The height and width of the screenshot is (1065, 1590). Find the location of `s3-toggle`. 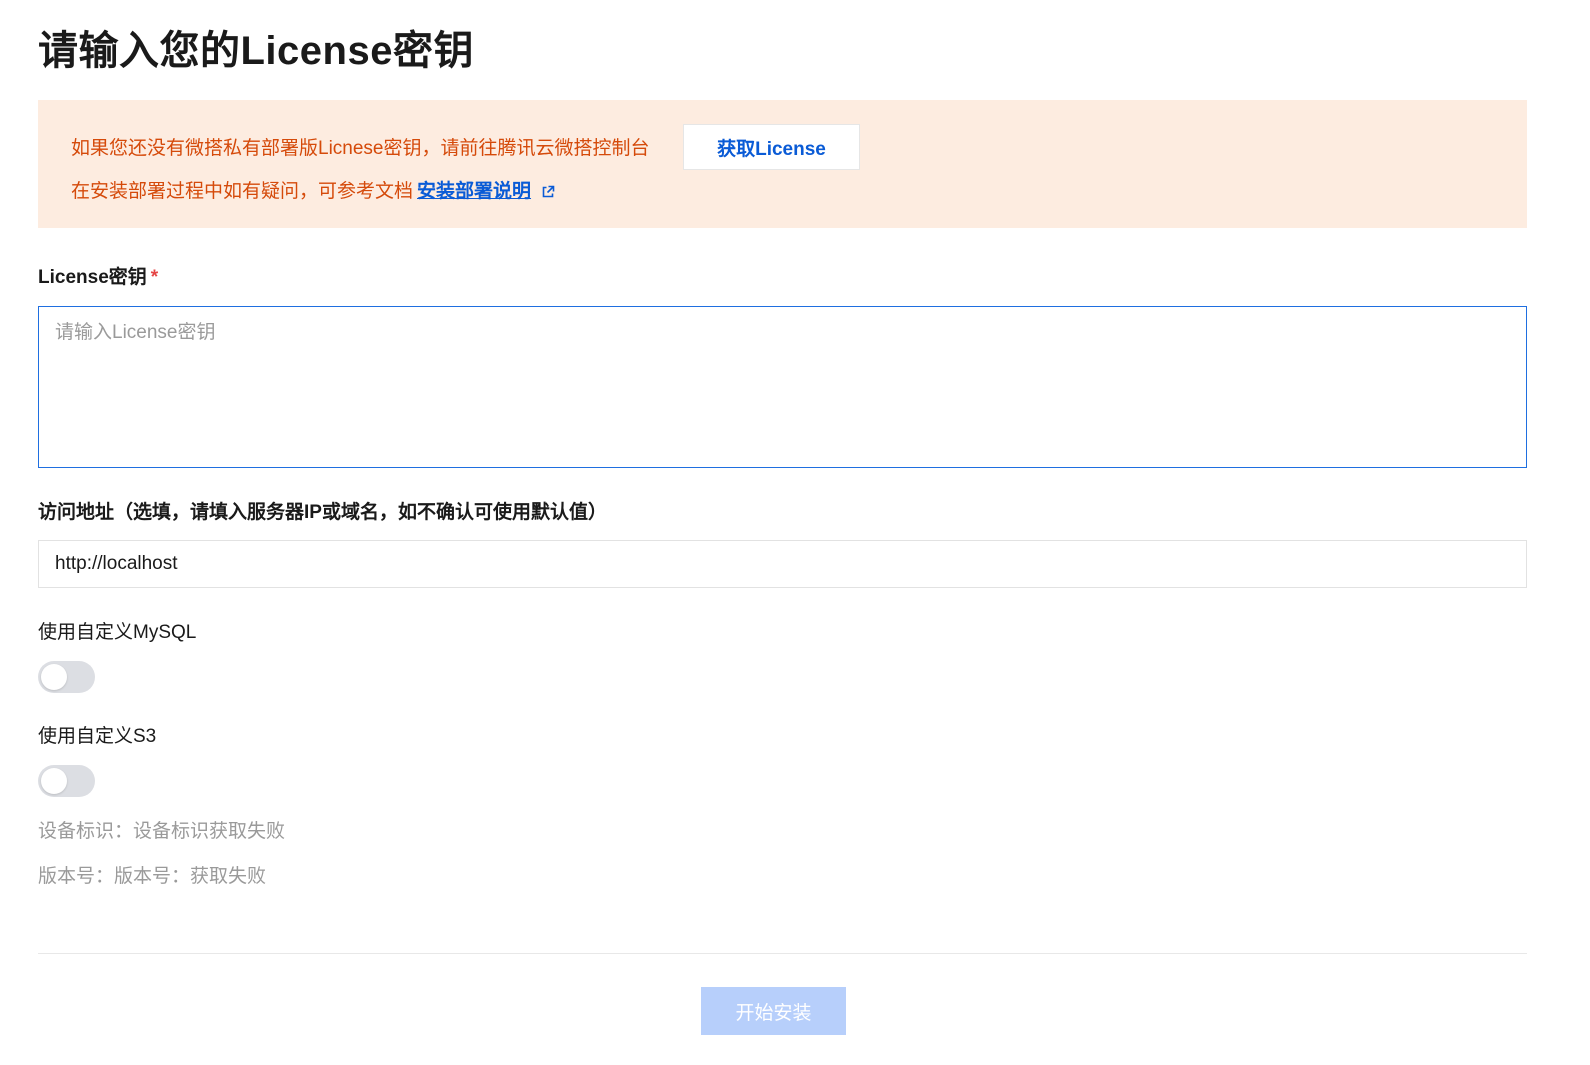

s3-toggle is located at coordinates (66, 781).